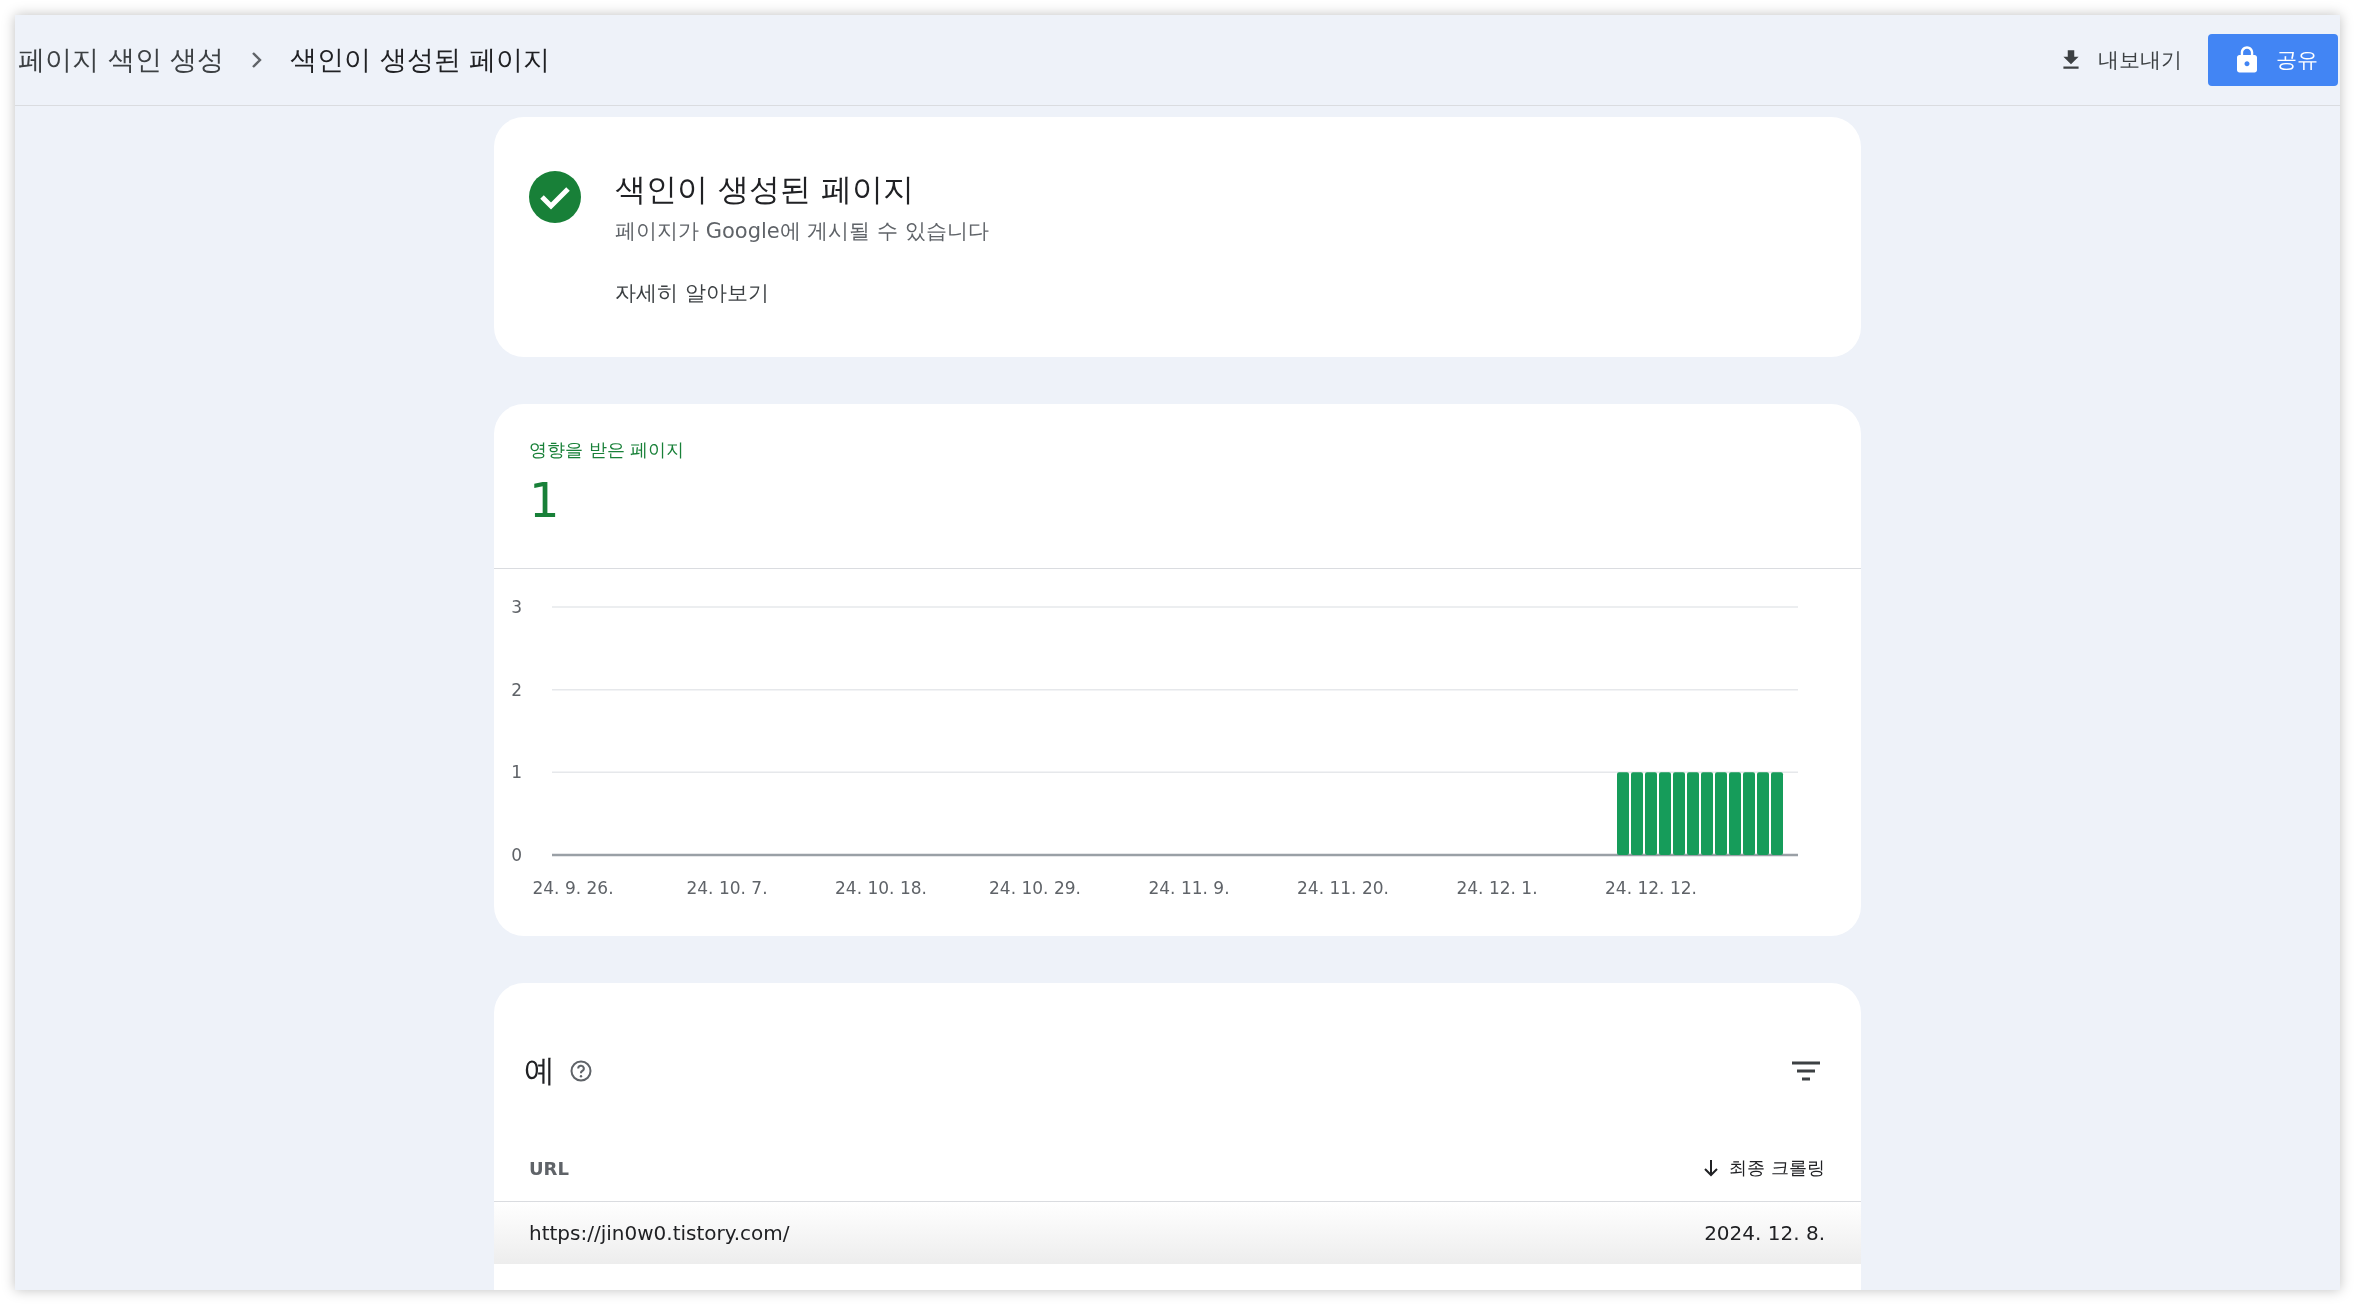 This screenshot has width=2356, height=1304. Describe the element at coordinates (659, 1233) in the screenshot. I see `table-cell: https://jin0w0.tistory.com/` at that location.